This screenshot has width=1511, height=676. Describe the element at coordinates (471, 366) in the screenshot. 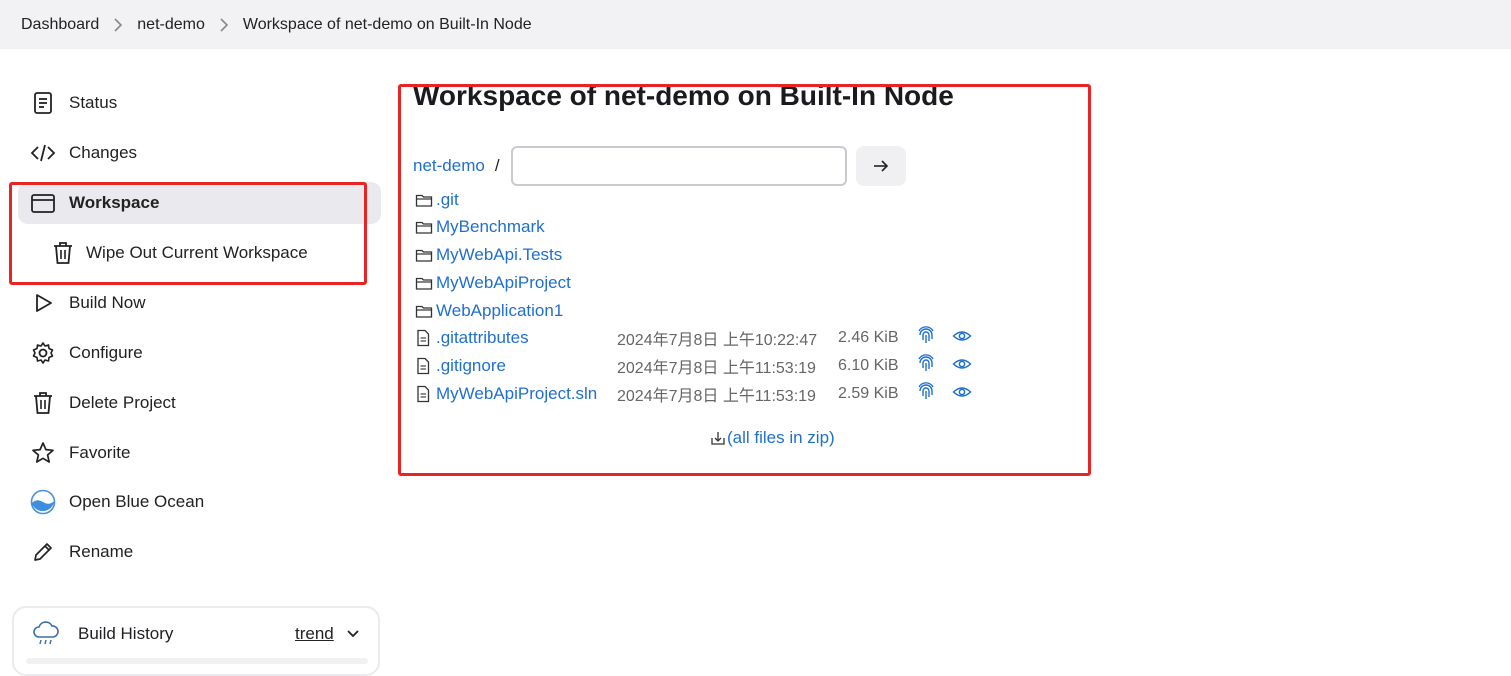

I see `file-link: .gitignore` at that location.